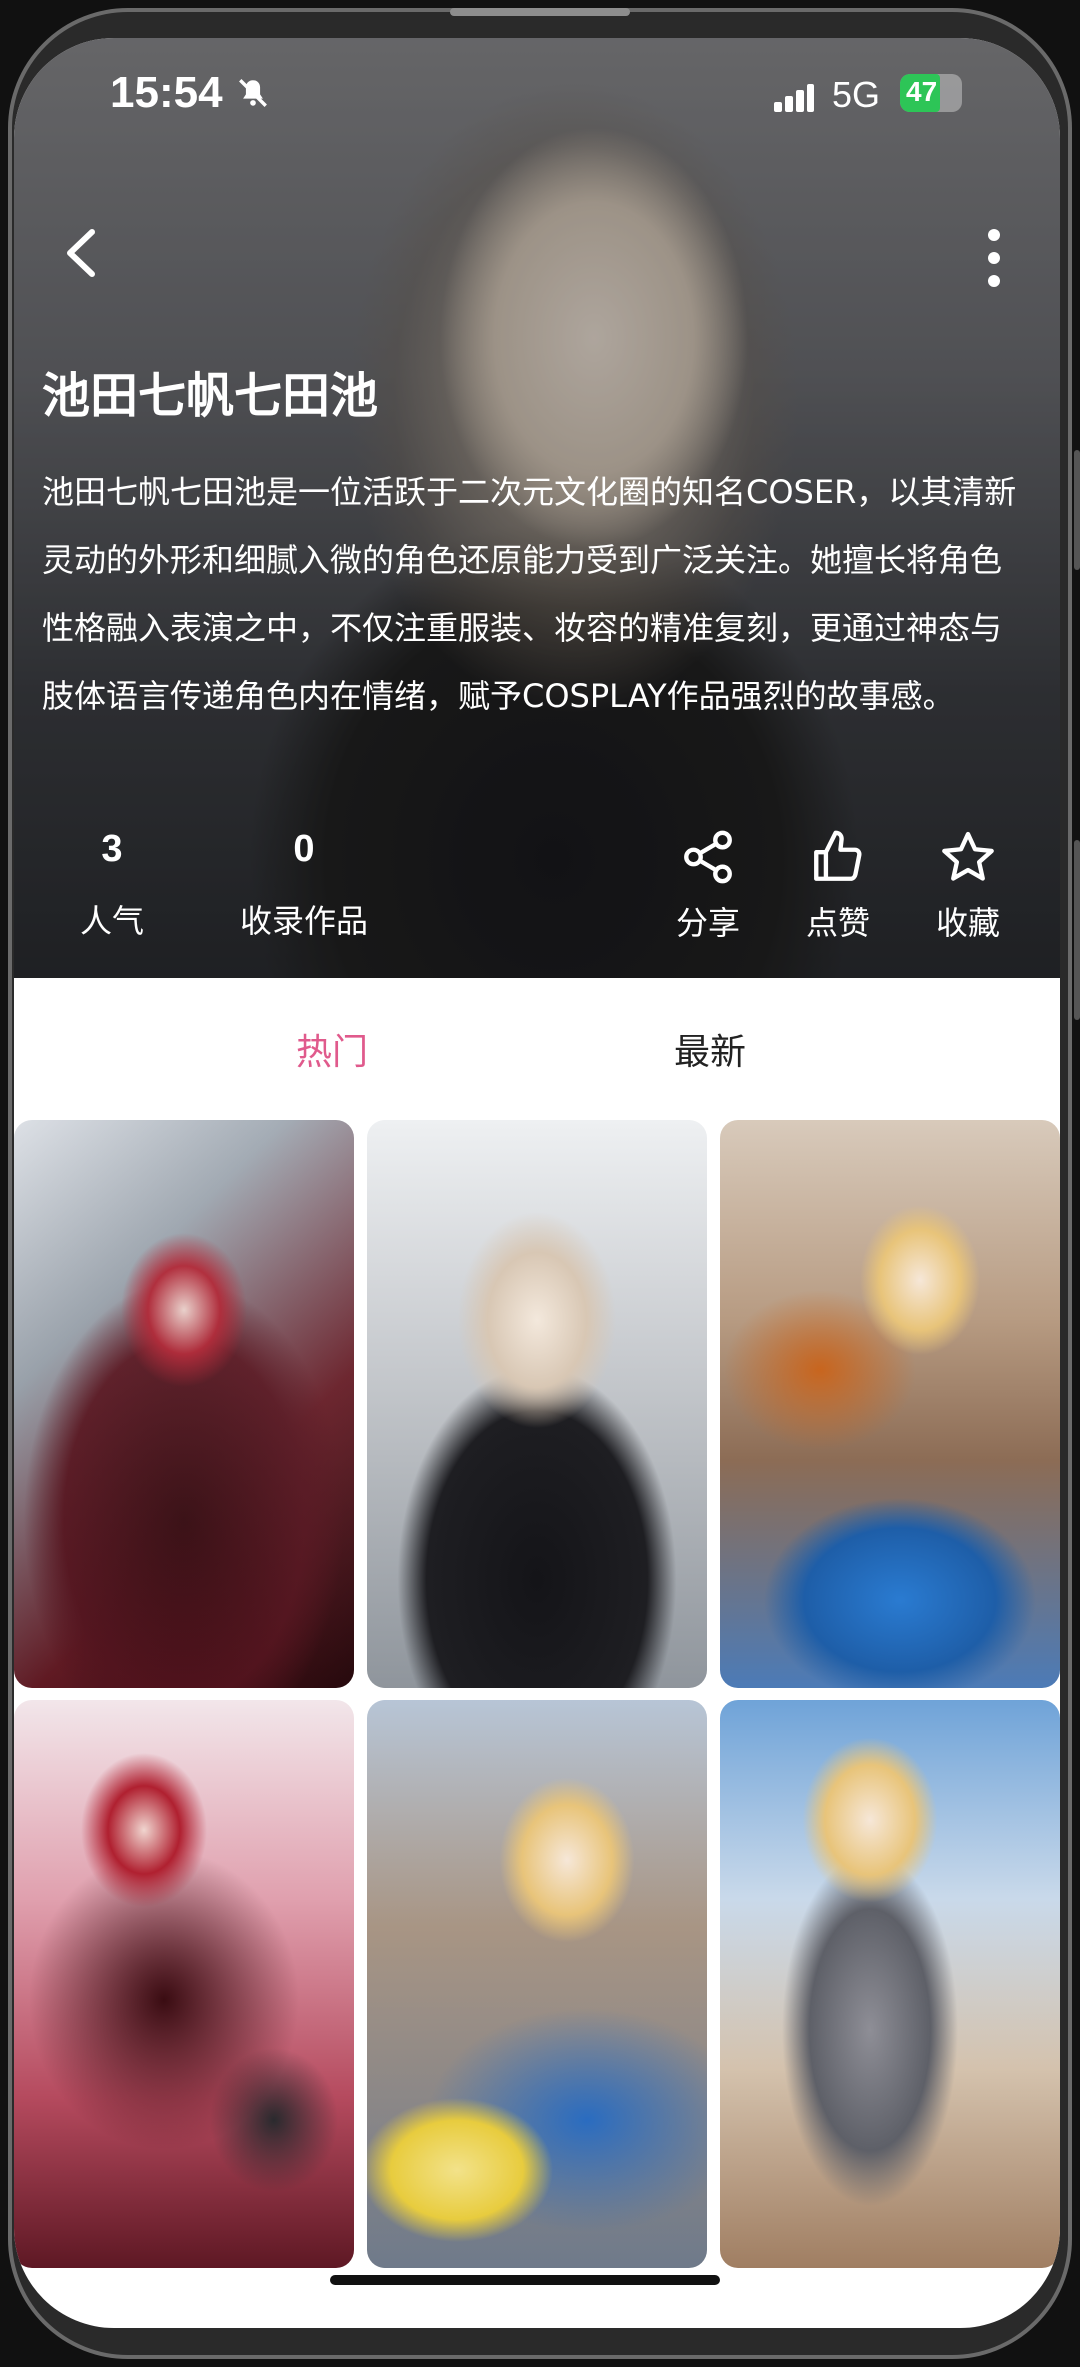 The image size is (1080, 2367). Describe the element at coordinates (210, 396) in the screenshot. I see `profile-name: 池田七帆七田池` at that location.